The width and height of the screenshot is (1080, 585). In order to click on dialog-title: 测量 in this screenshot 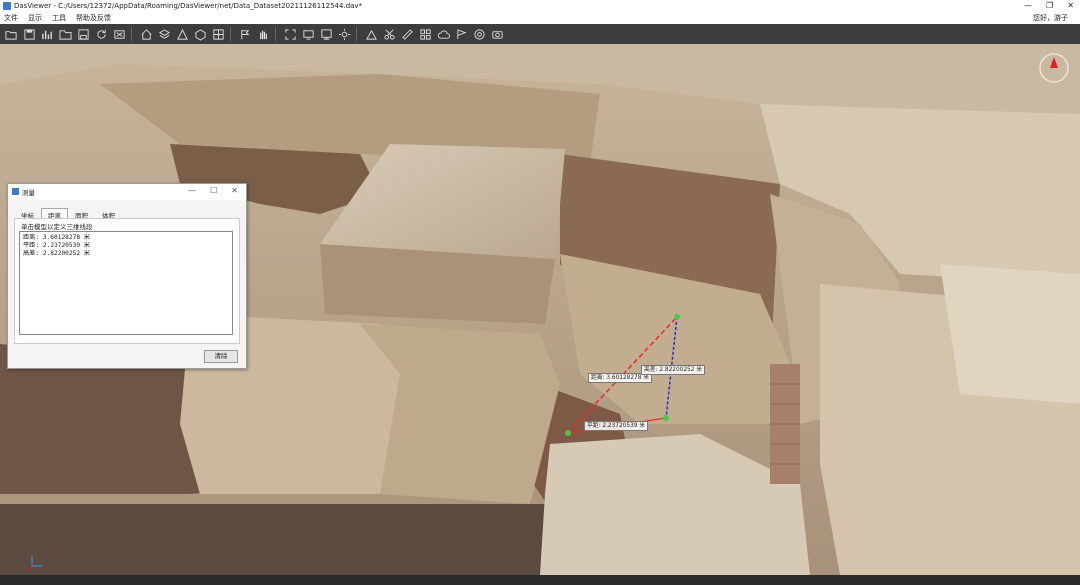, I will do `click(28, 193)`.